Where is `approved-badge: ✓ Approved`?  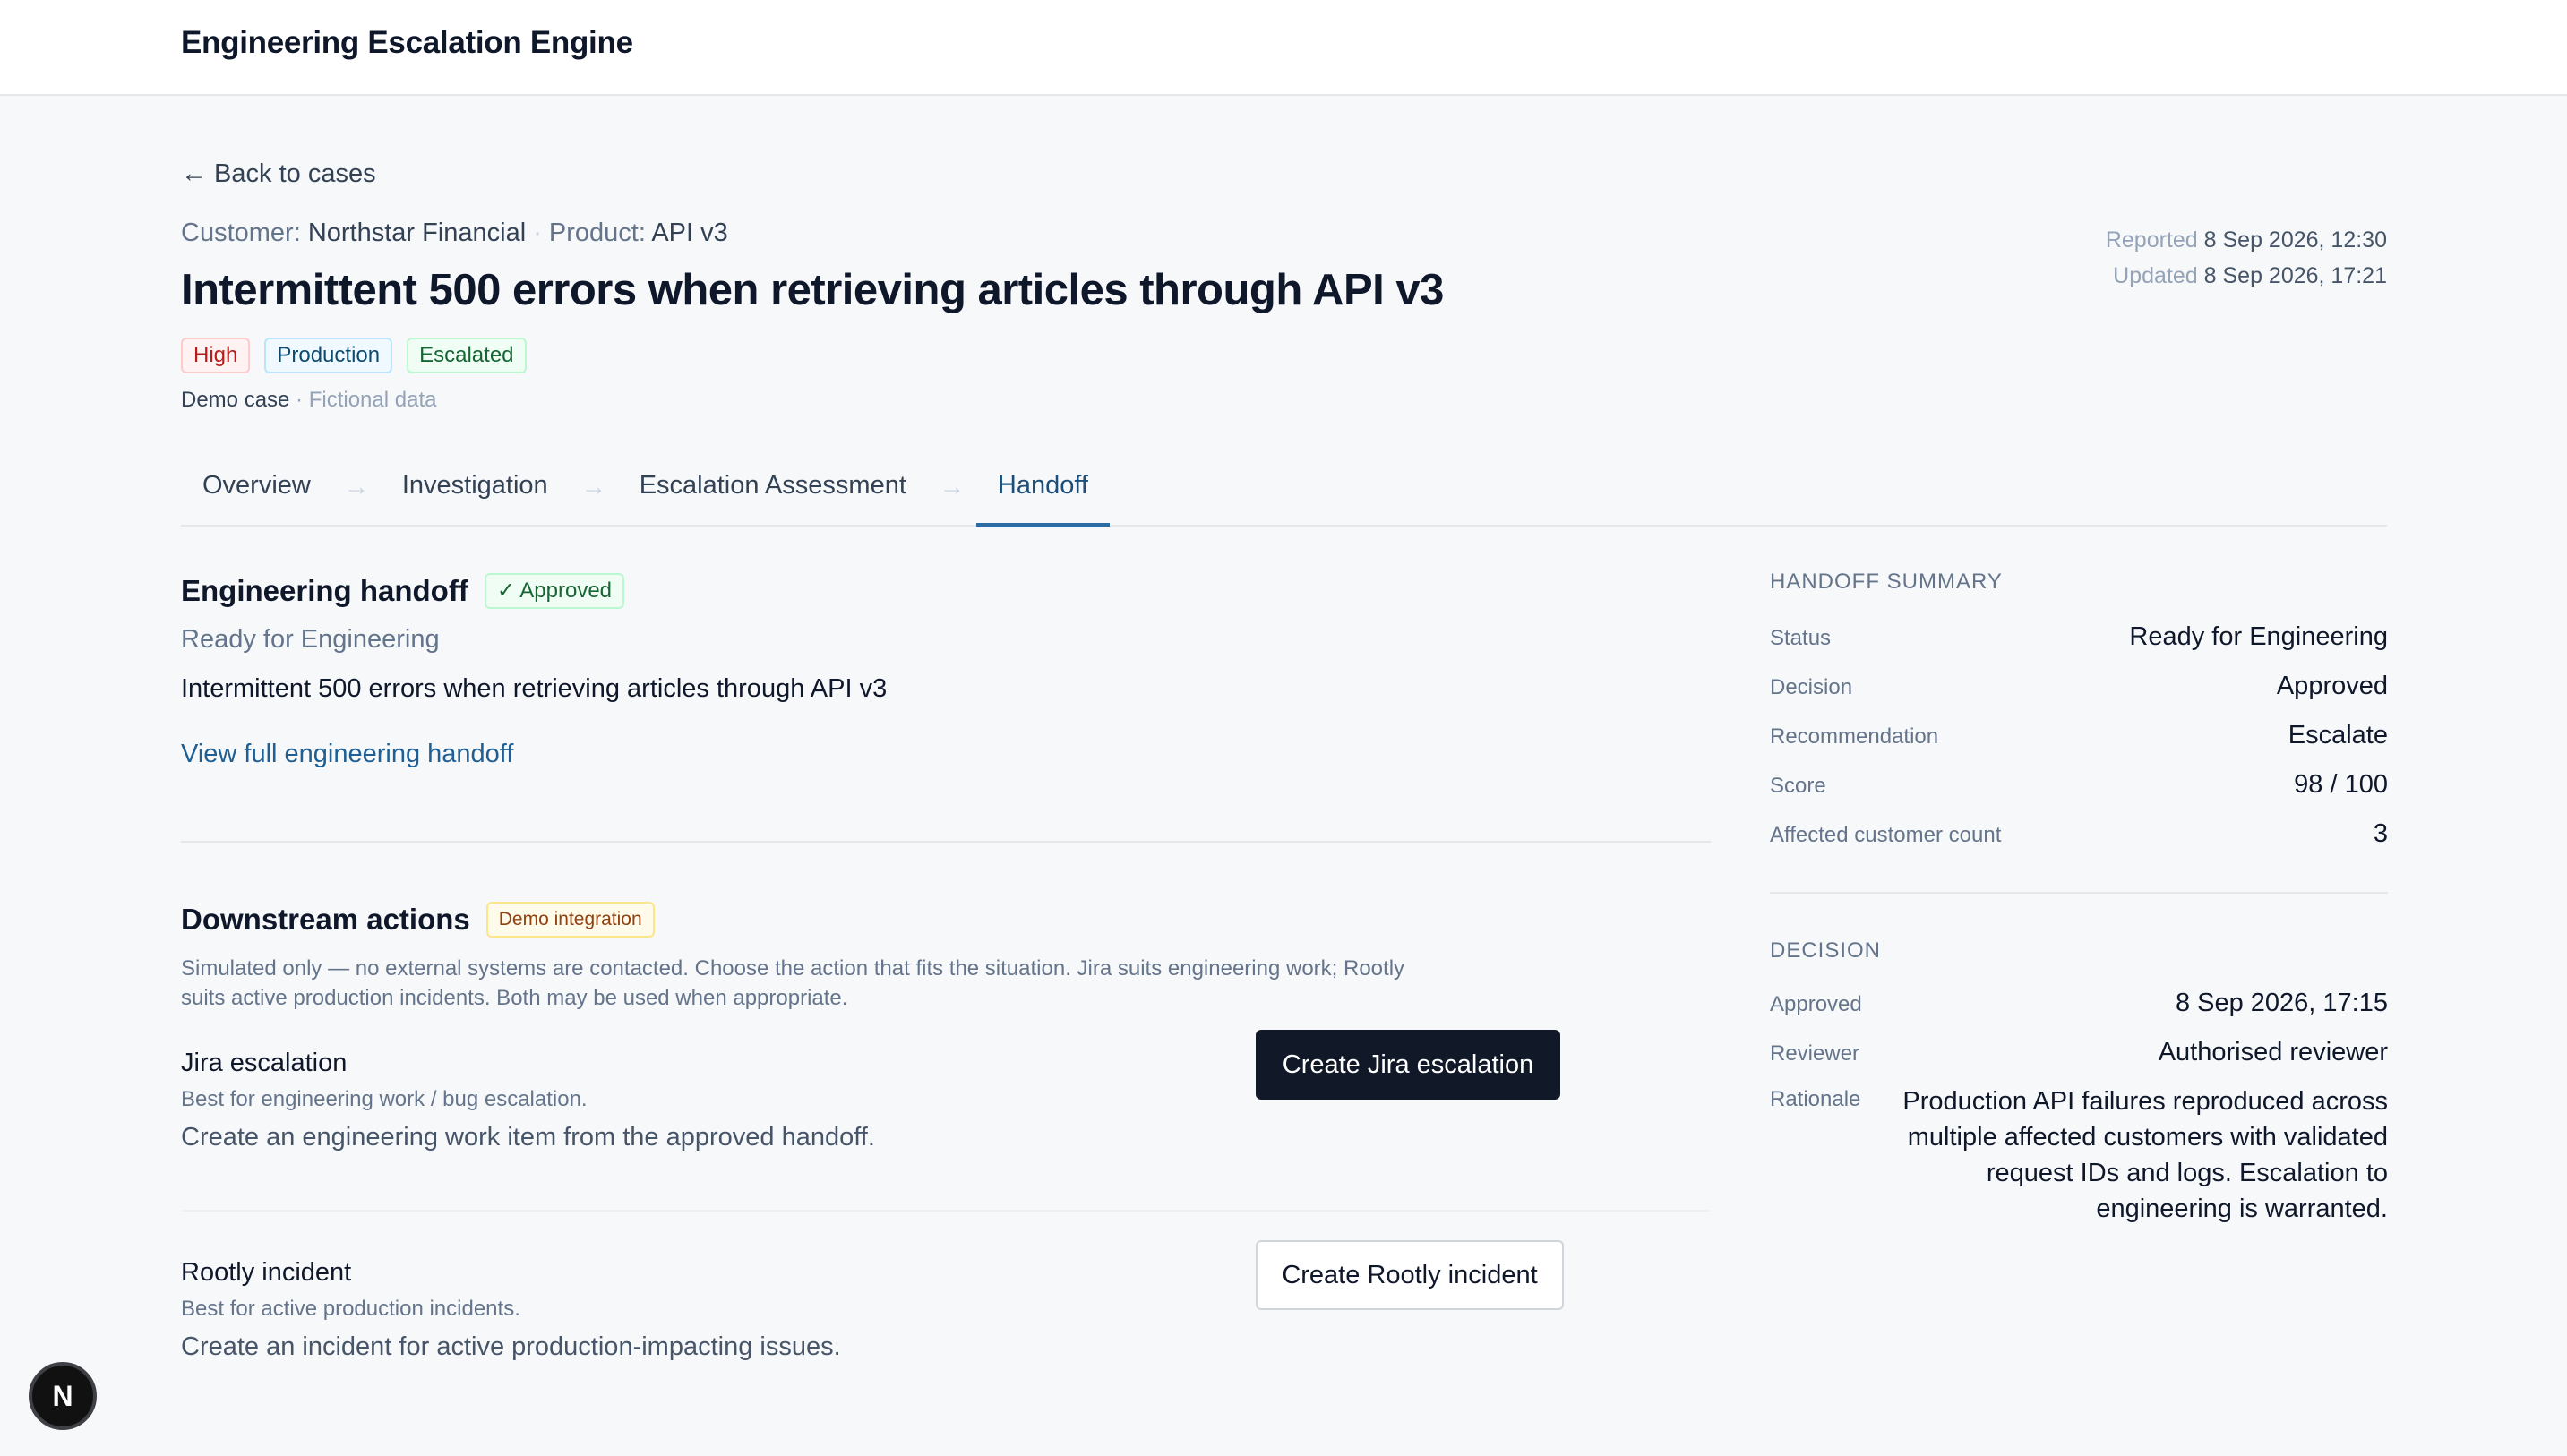
approved-badge: ✓ Approved is located at coordinates (554, 591).